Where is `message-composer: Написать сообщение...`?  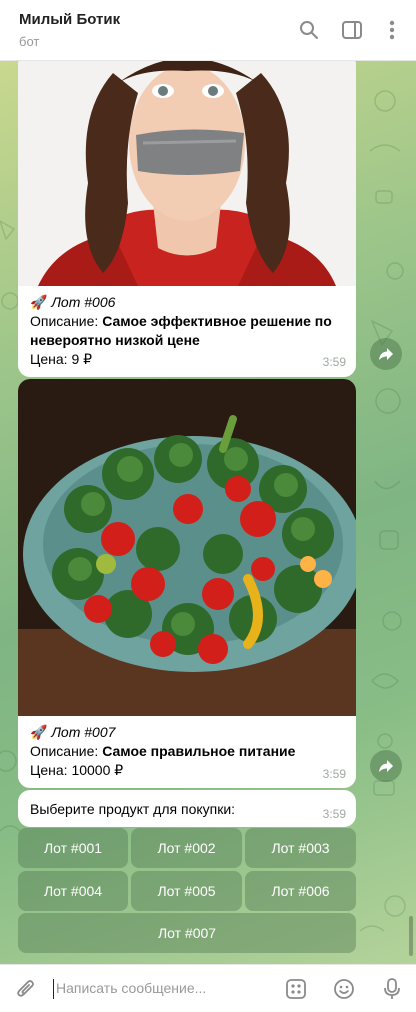 message-composer: Написать сообщение... is located at coordinates (208, 988).